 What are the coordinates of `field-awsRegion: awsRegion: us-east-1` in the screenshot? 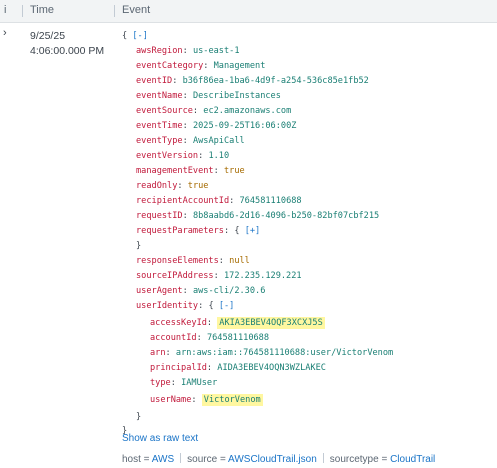 It's located at (188, 51).